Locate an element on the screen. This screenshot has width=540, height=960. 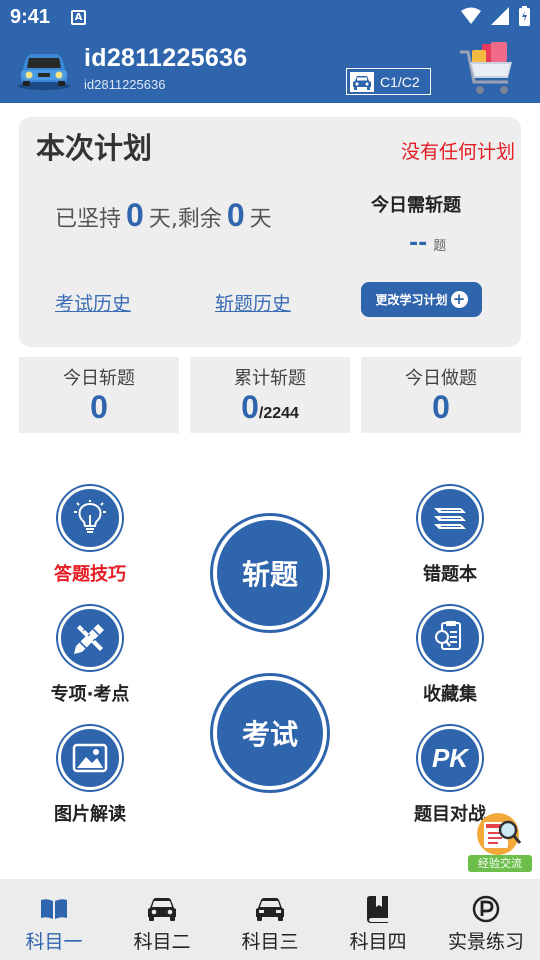
today-need-label: 今日需斩题 is located at coordinates (416, 205).